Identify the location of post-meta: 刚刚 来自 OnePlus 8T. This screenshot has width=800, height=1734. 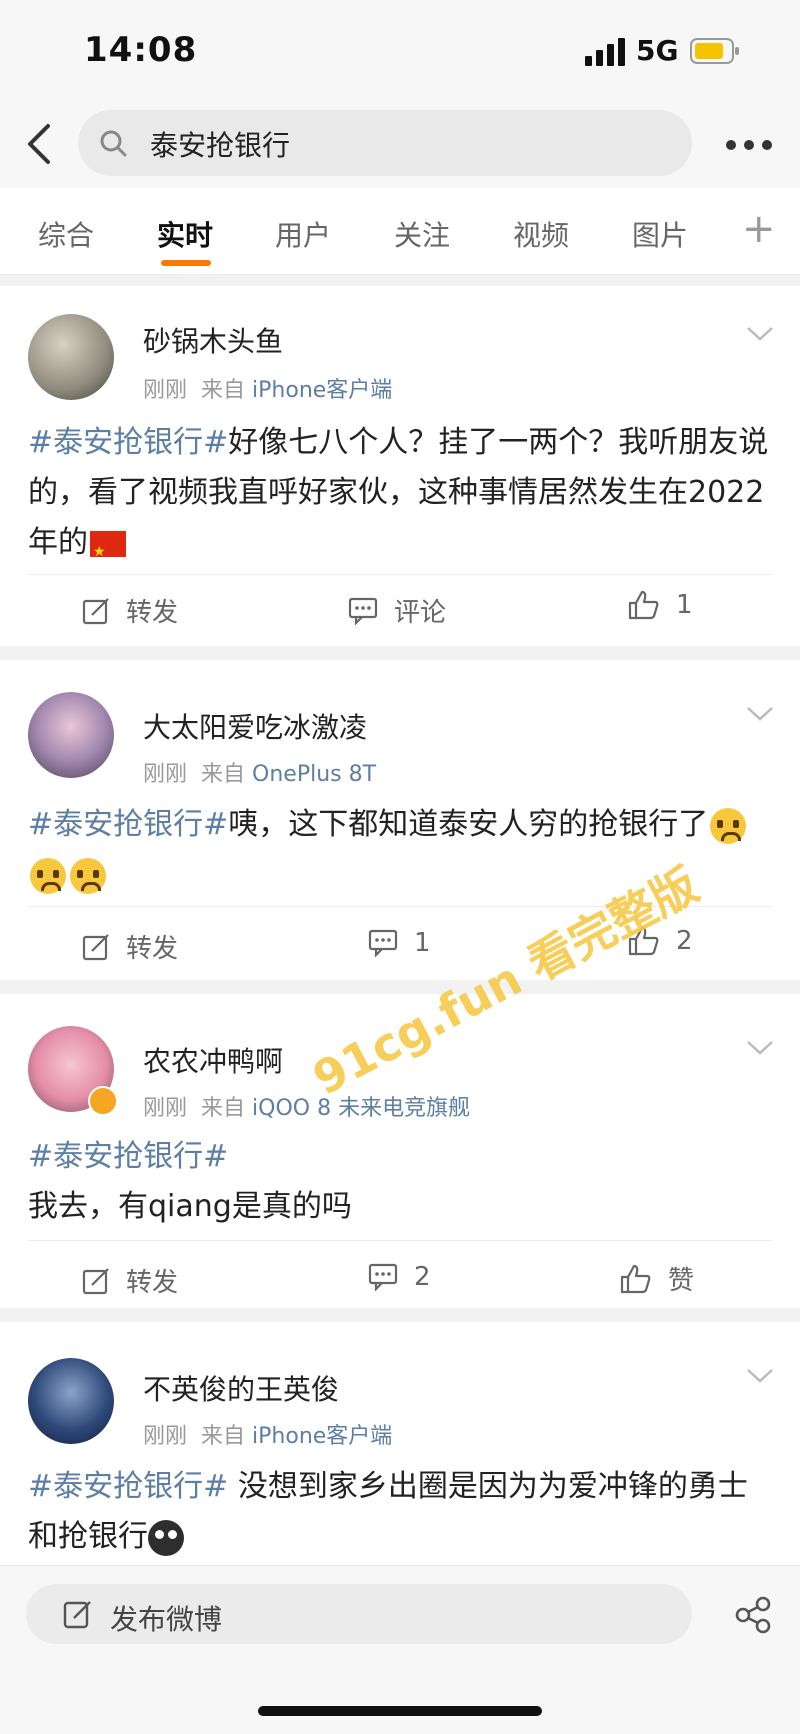
(259, 772).